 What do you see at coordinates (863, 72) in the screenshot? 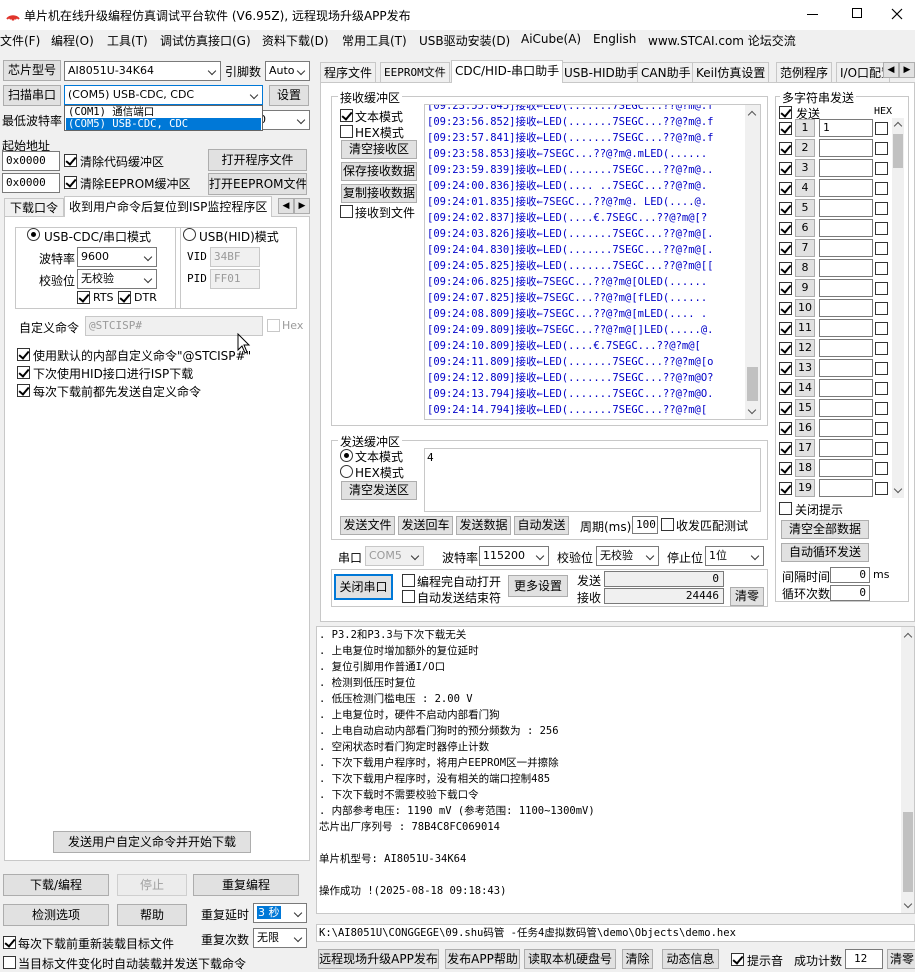
I see `tab-io-config: I/O口配置` at bounding box center [863, 72].